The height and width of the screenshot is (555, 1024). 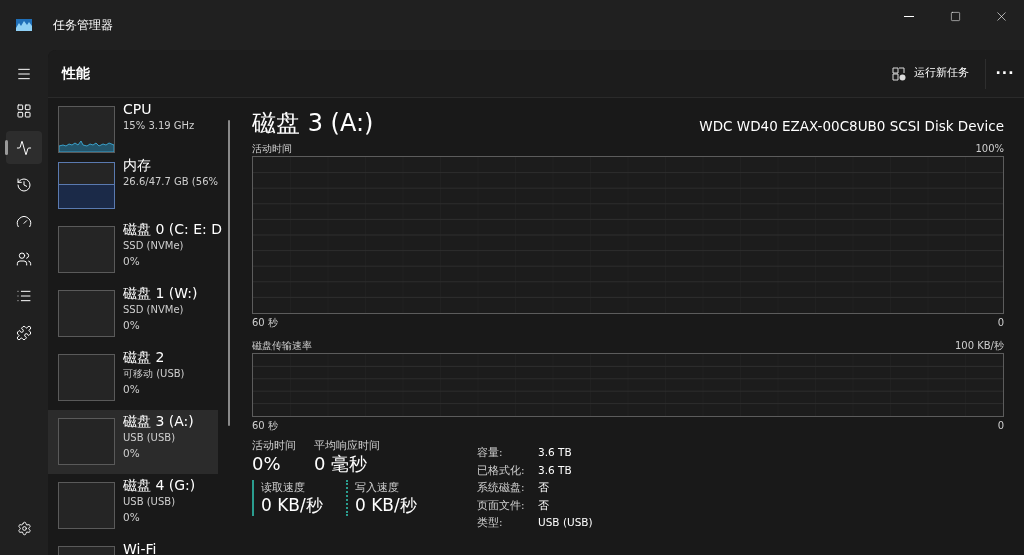 I want to click on device-name: Wi-Fi, so click(x=140, y=547).